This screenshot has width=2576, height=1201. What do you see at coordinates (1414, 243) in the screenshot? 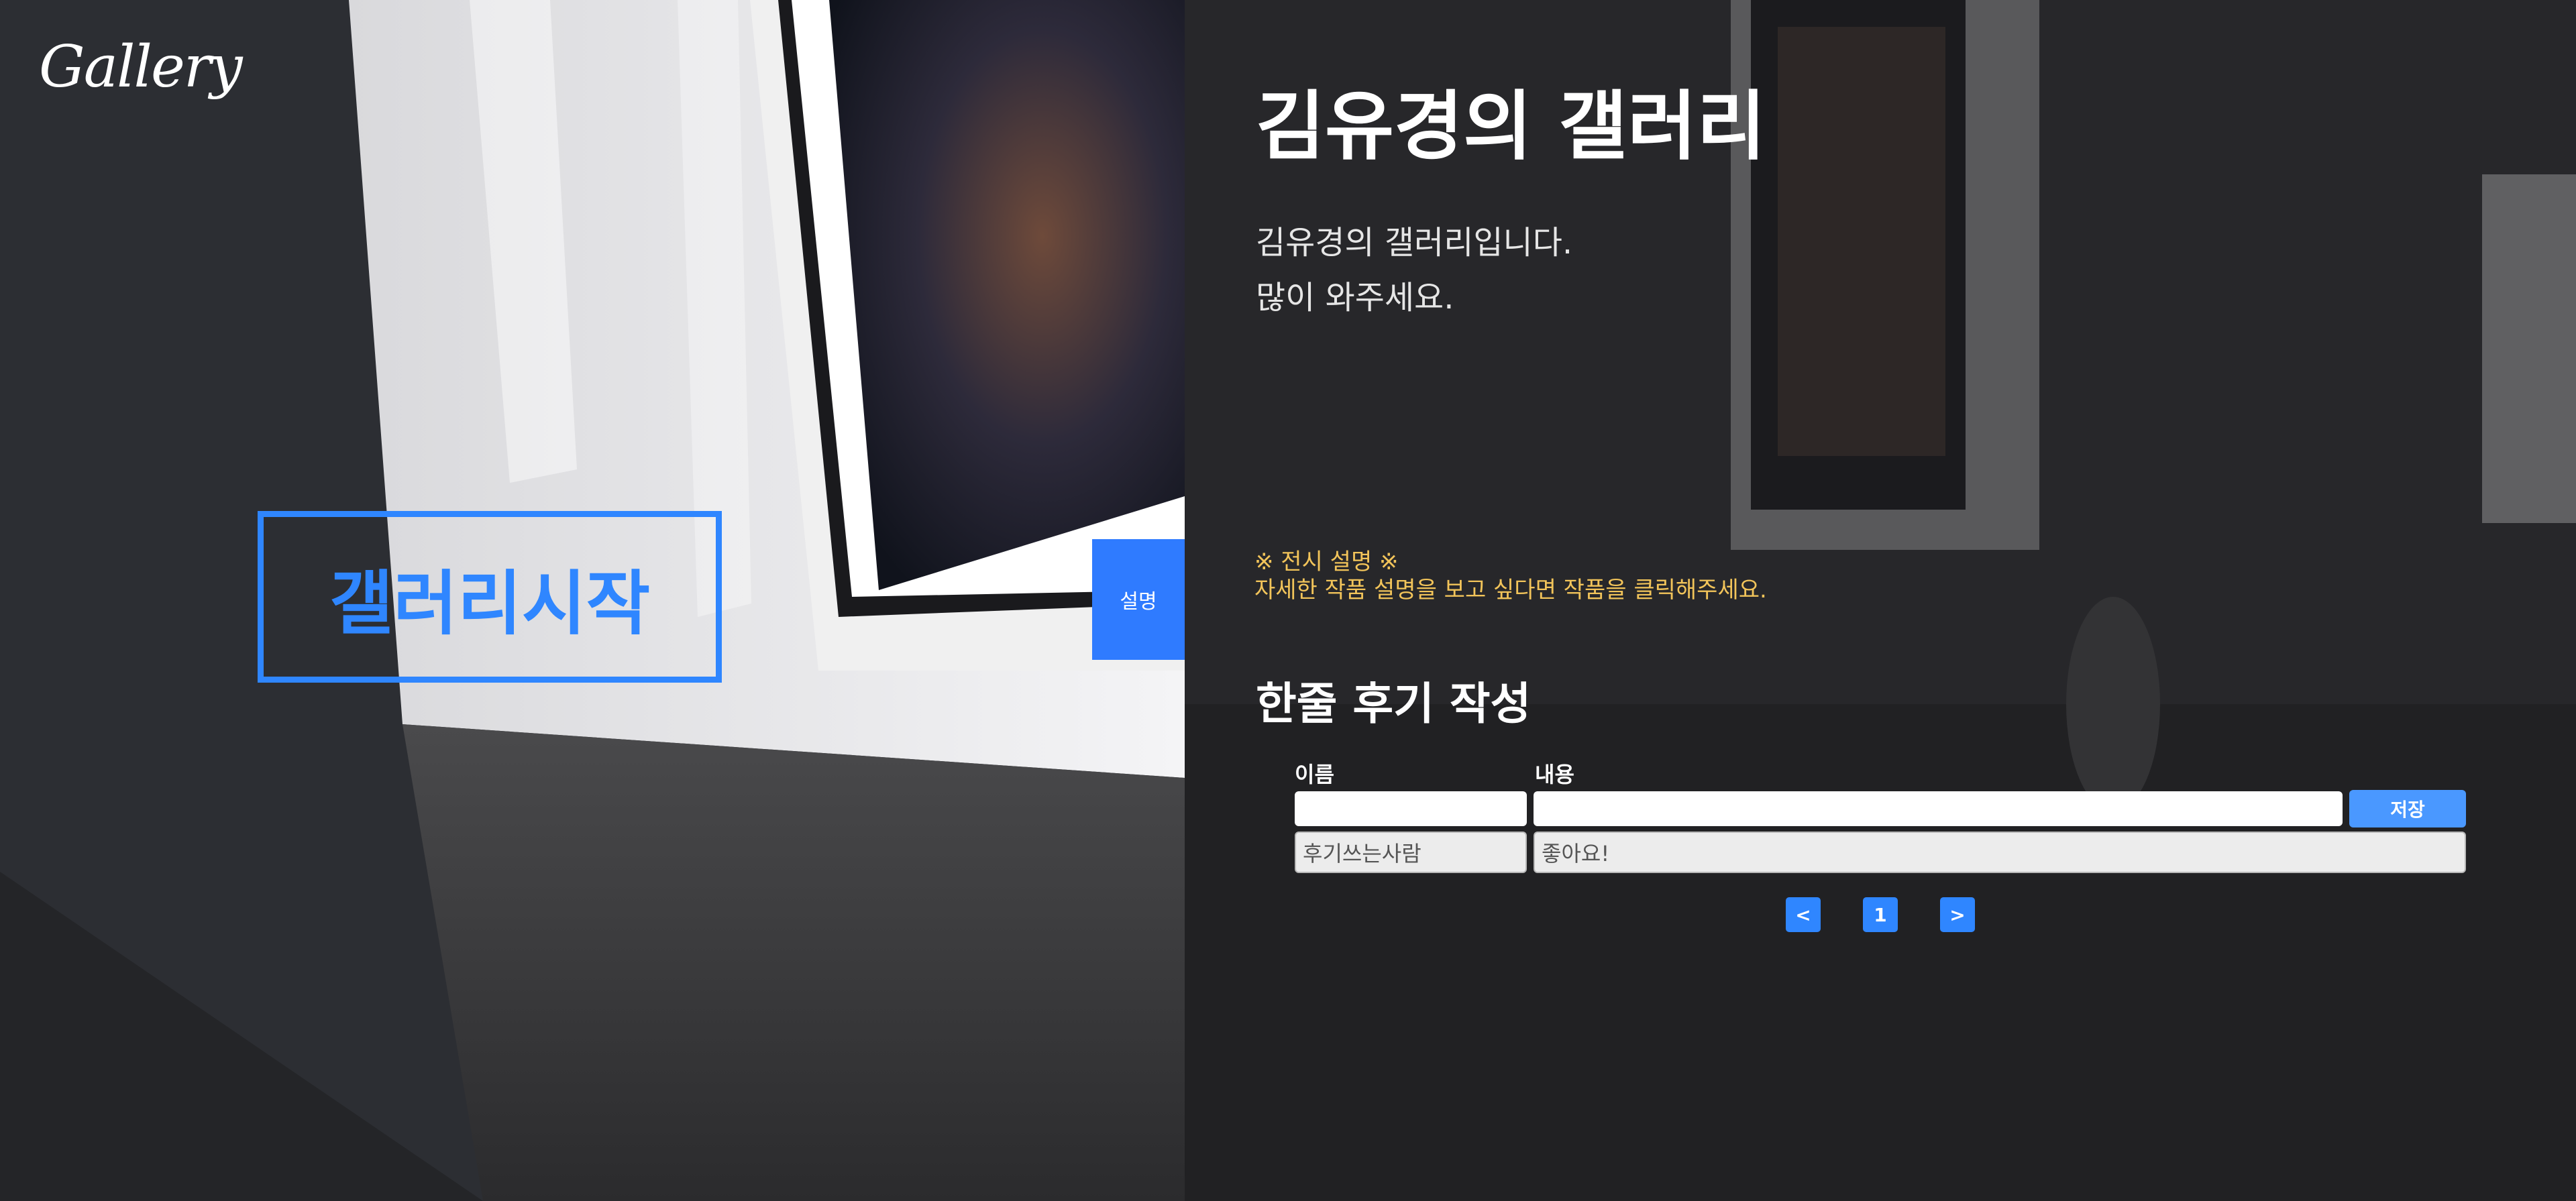
I see `gallery-intro-line: 김유경의 갤러리입니다.` at bounding box center [1414, 243].